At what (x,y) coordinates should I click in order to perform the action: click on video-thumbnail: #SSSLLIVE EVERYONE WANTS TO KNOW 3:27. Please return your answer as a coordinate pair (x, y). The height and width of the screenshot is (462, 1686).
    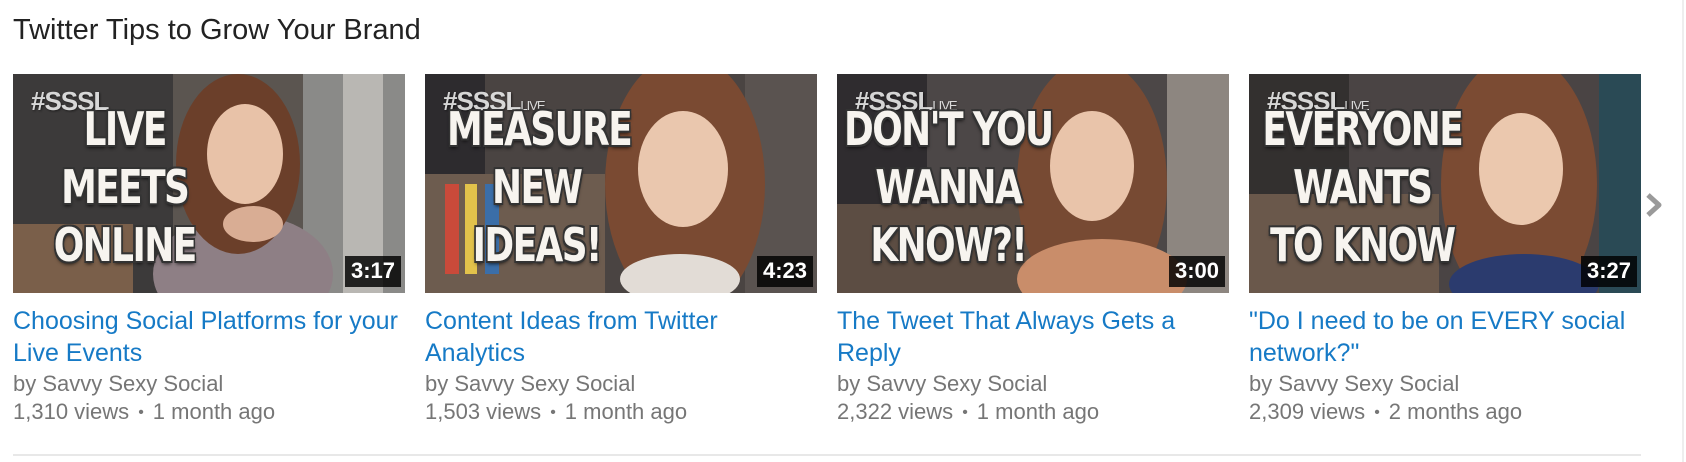
    Looking at the image, I should click on (1445, 183).